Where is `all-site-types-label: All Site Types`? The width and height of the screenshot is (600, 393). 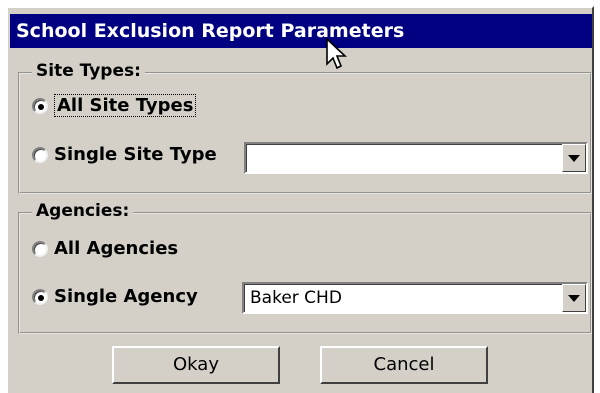 all-site-types-label: All Site Types is located at coordinates (125, 105).